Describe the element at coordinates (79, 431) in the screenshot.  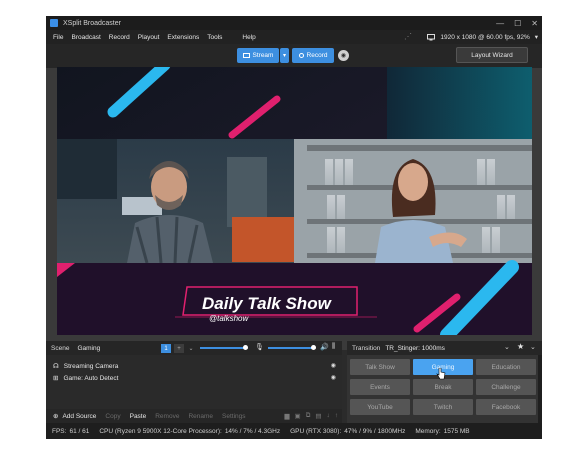
I see `fps-value: 61 / 61` at that location.